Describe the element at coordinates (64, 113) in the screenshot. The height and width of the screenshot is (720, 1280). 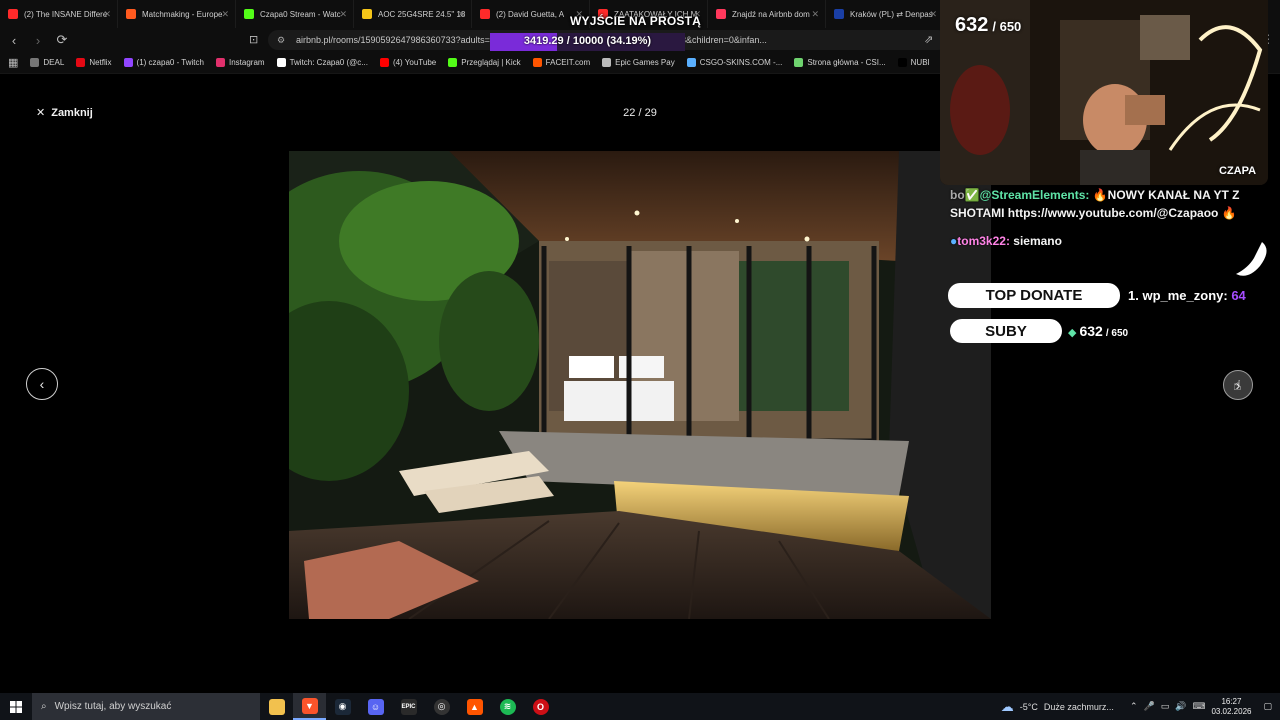
I see `close-button: ✕ Zamknij` at that location.